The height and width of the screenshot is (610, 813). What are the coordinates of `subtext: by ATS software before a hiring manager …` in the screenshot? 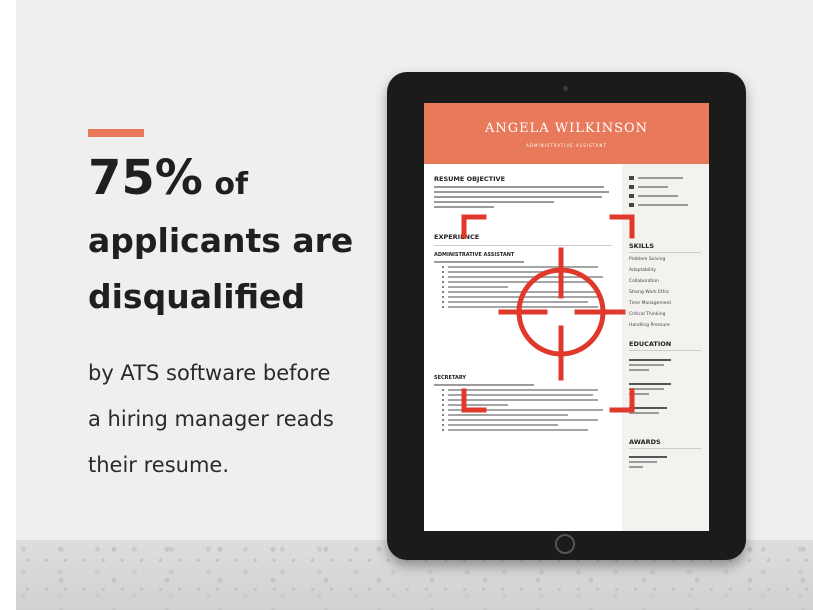 It's located at (238, 419).